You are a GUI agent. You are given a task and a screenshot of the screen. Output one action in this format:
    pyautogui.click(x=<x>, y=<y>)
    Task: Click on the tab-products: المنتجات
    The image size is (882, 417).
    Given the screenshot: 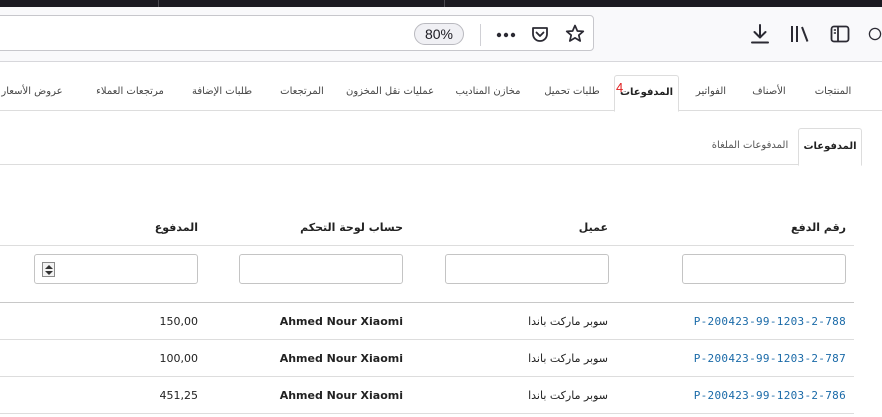 What is the action you would take?
    pyautogui.click(x=833, y=93)
    